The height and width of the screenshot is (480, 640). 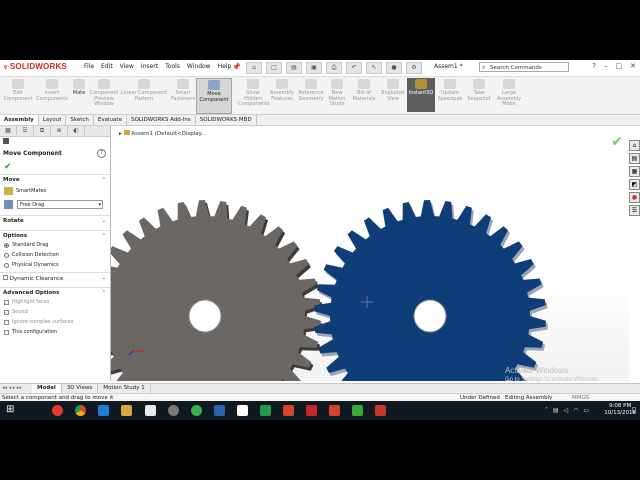 What do you see at coordinates (199, 66) in the screenshot?
I see `menu-window: Window` at bounding box center [199, 66].